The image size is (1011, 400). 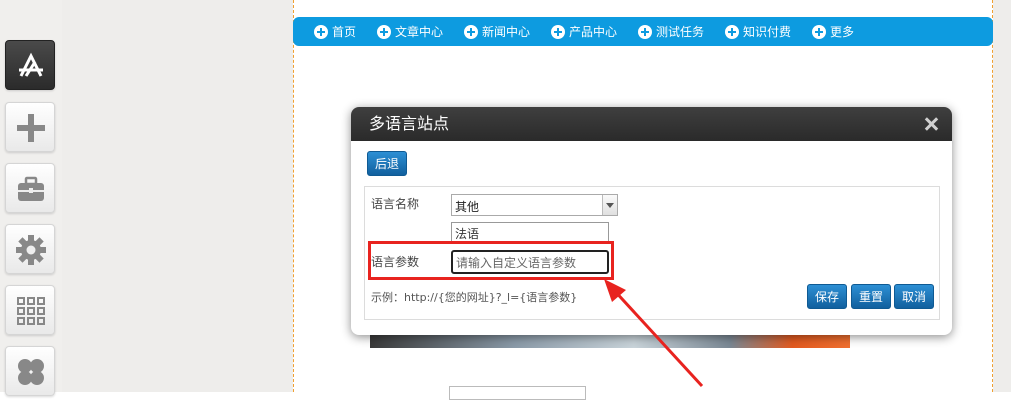 What do you see at coordinates (654, 333) in the screenshot?
I see `annotation-arrow` at bounding box center [654, 333].